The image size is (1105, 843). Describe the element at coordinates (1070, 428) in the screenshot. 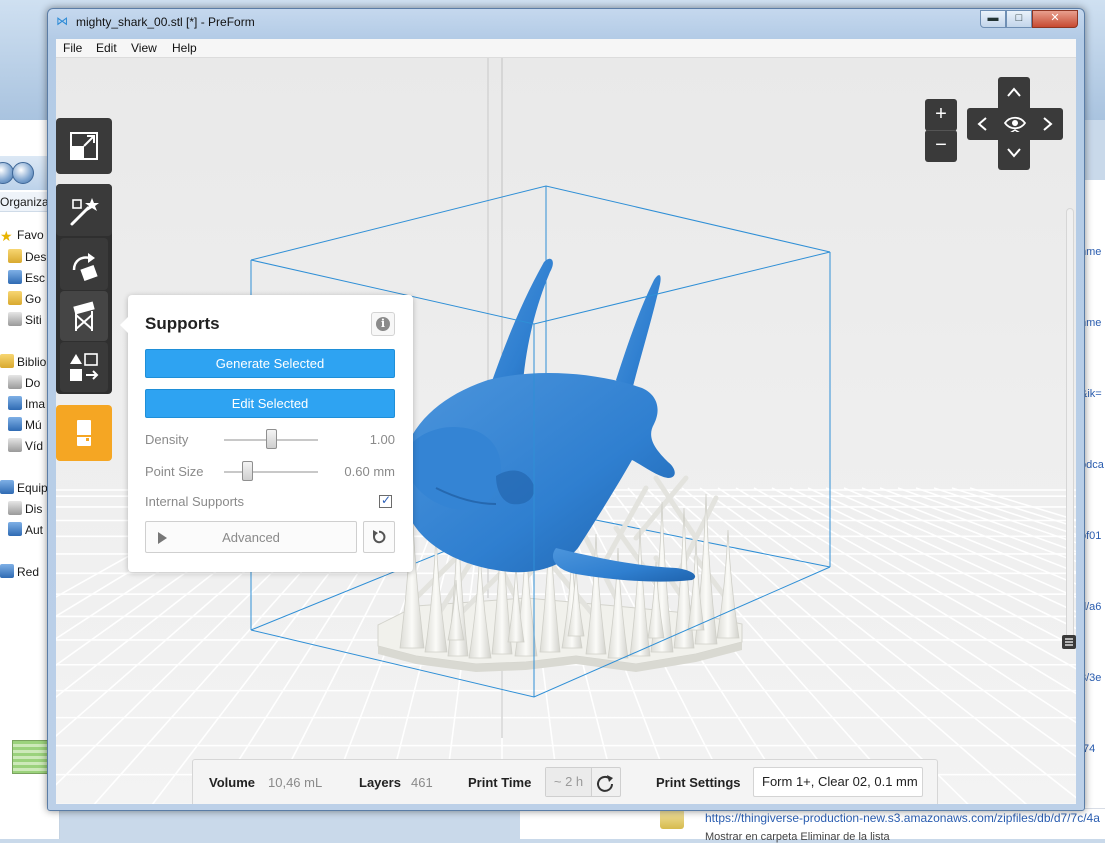

I see `viewport-scrollbar` at that location.